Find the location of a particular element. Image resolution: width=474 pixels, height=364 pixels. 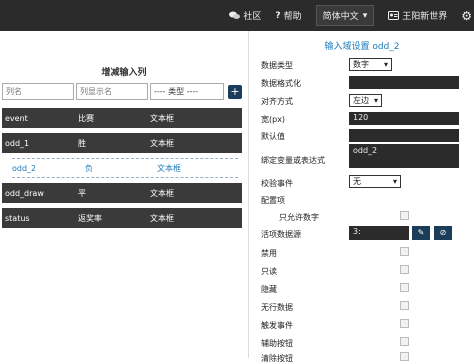

help-label: 帮助 is located at coordinates (292, 17).